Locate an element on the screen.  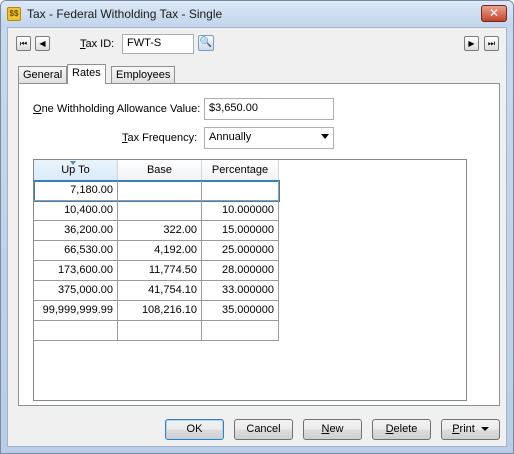
tax-id-label: Tax ID: is located at coordinates (97, 44).